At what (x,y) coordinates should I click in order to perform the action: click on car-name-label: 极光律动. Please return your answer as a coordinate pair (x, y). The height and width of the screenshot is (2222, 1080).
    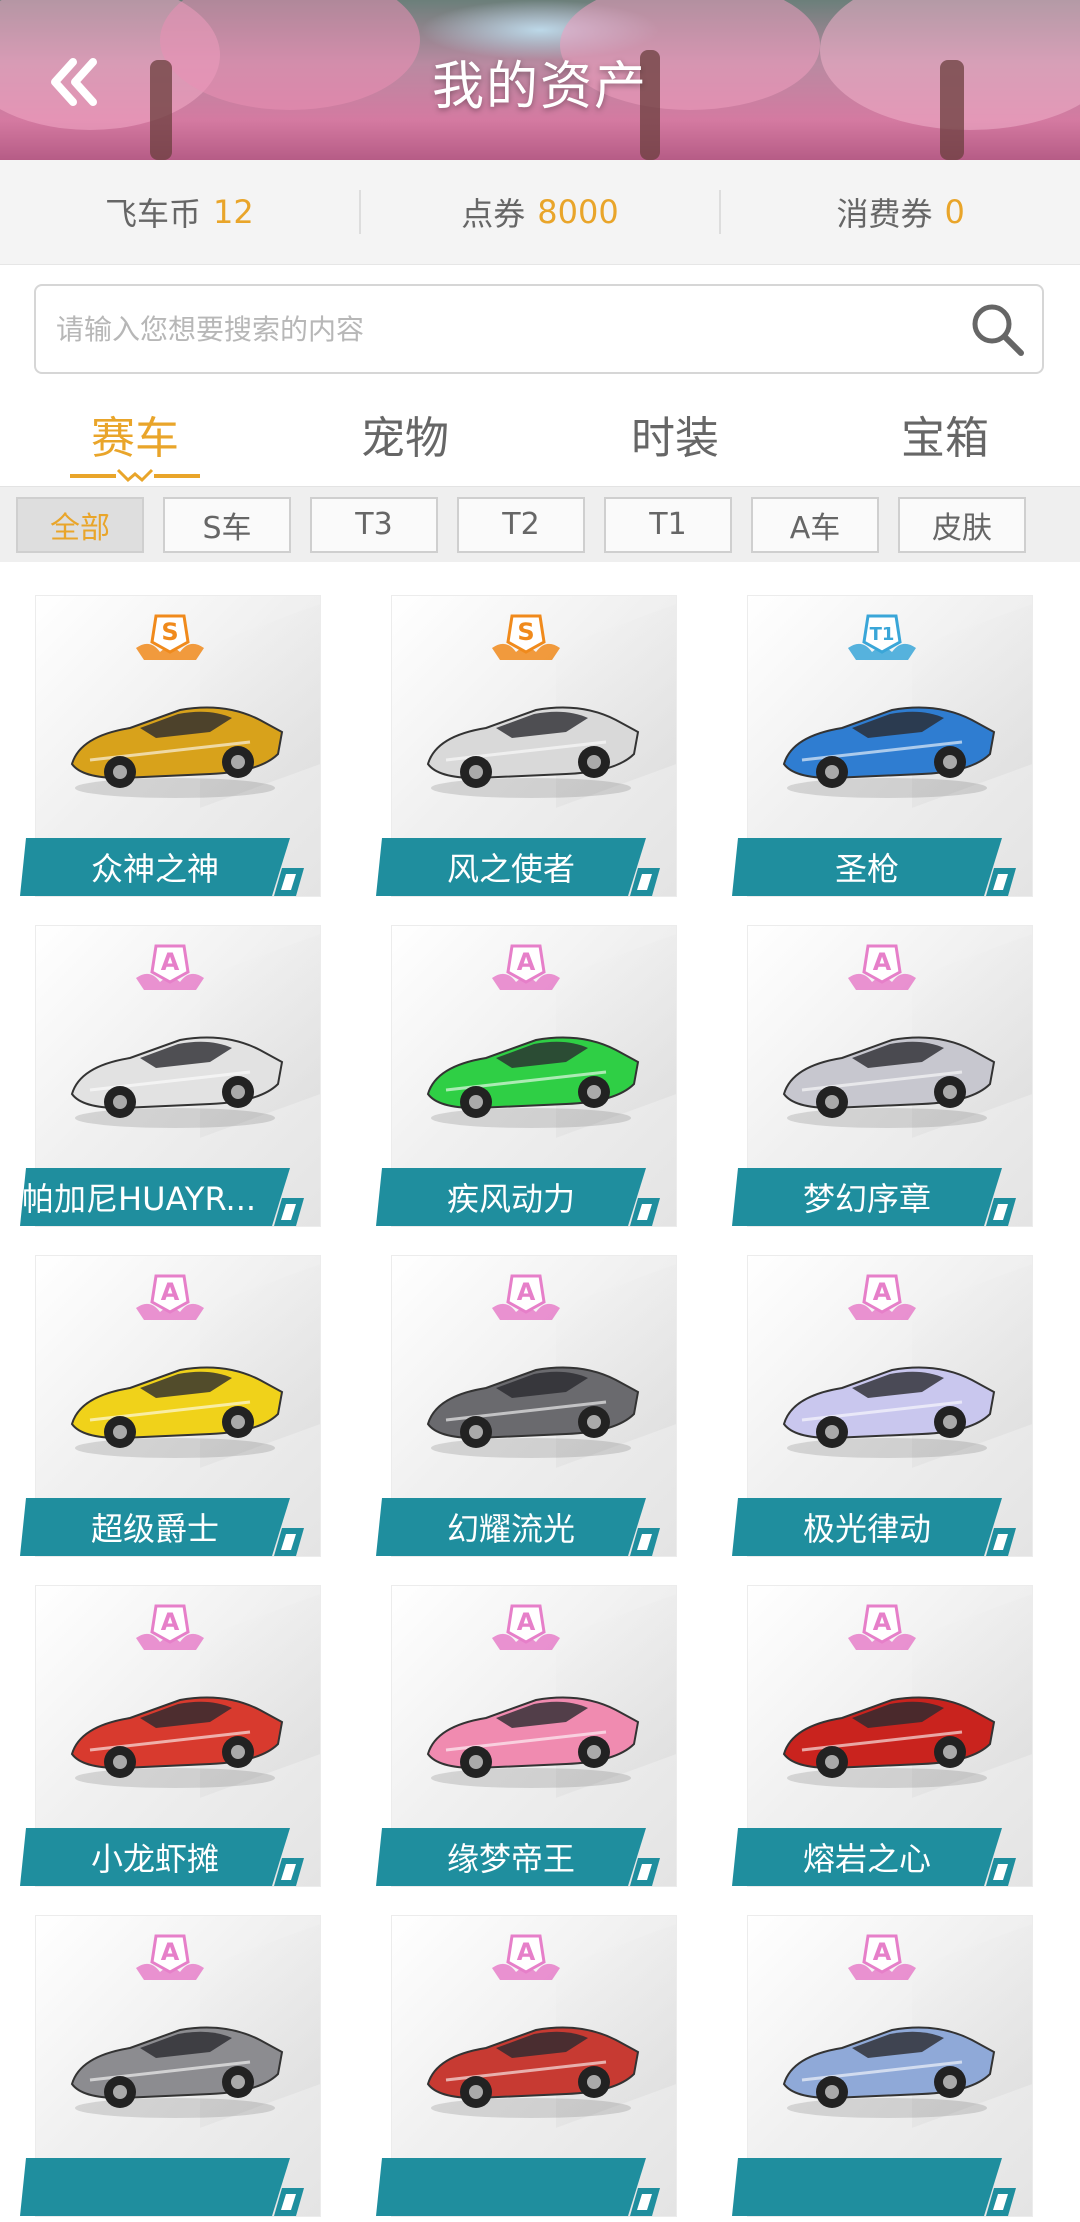
    Looking at the image, I should click on (866, 1529).